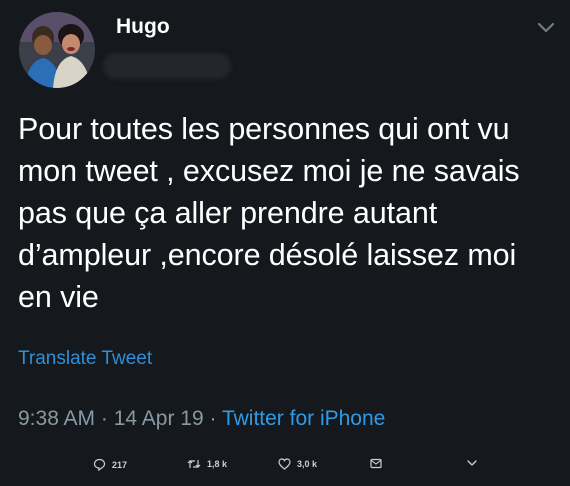 The width and height of the screenshot is (570, 486). What do you see at coordinates (194, 464) in the screenshot?
I see `retweet-icon` at bounding box center [194, 464].